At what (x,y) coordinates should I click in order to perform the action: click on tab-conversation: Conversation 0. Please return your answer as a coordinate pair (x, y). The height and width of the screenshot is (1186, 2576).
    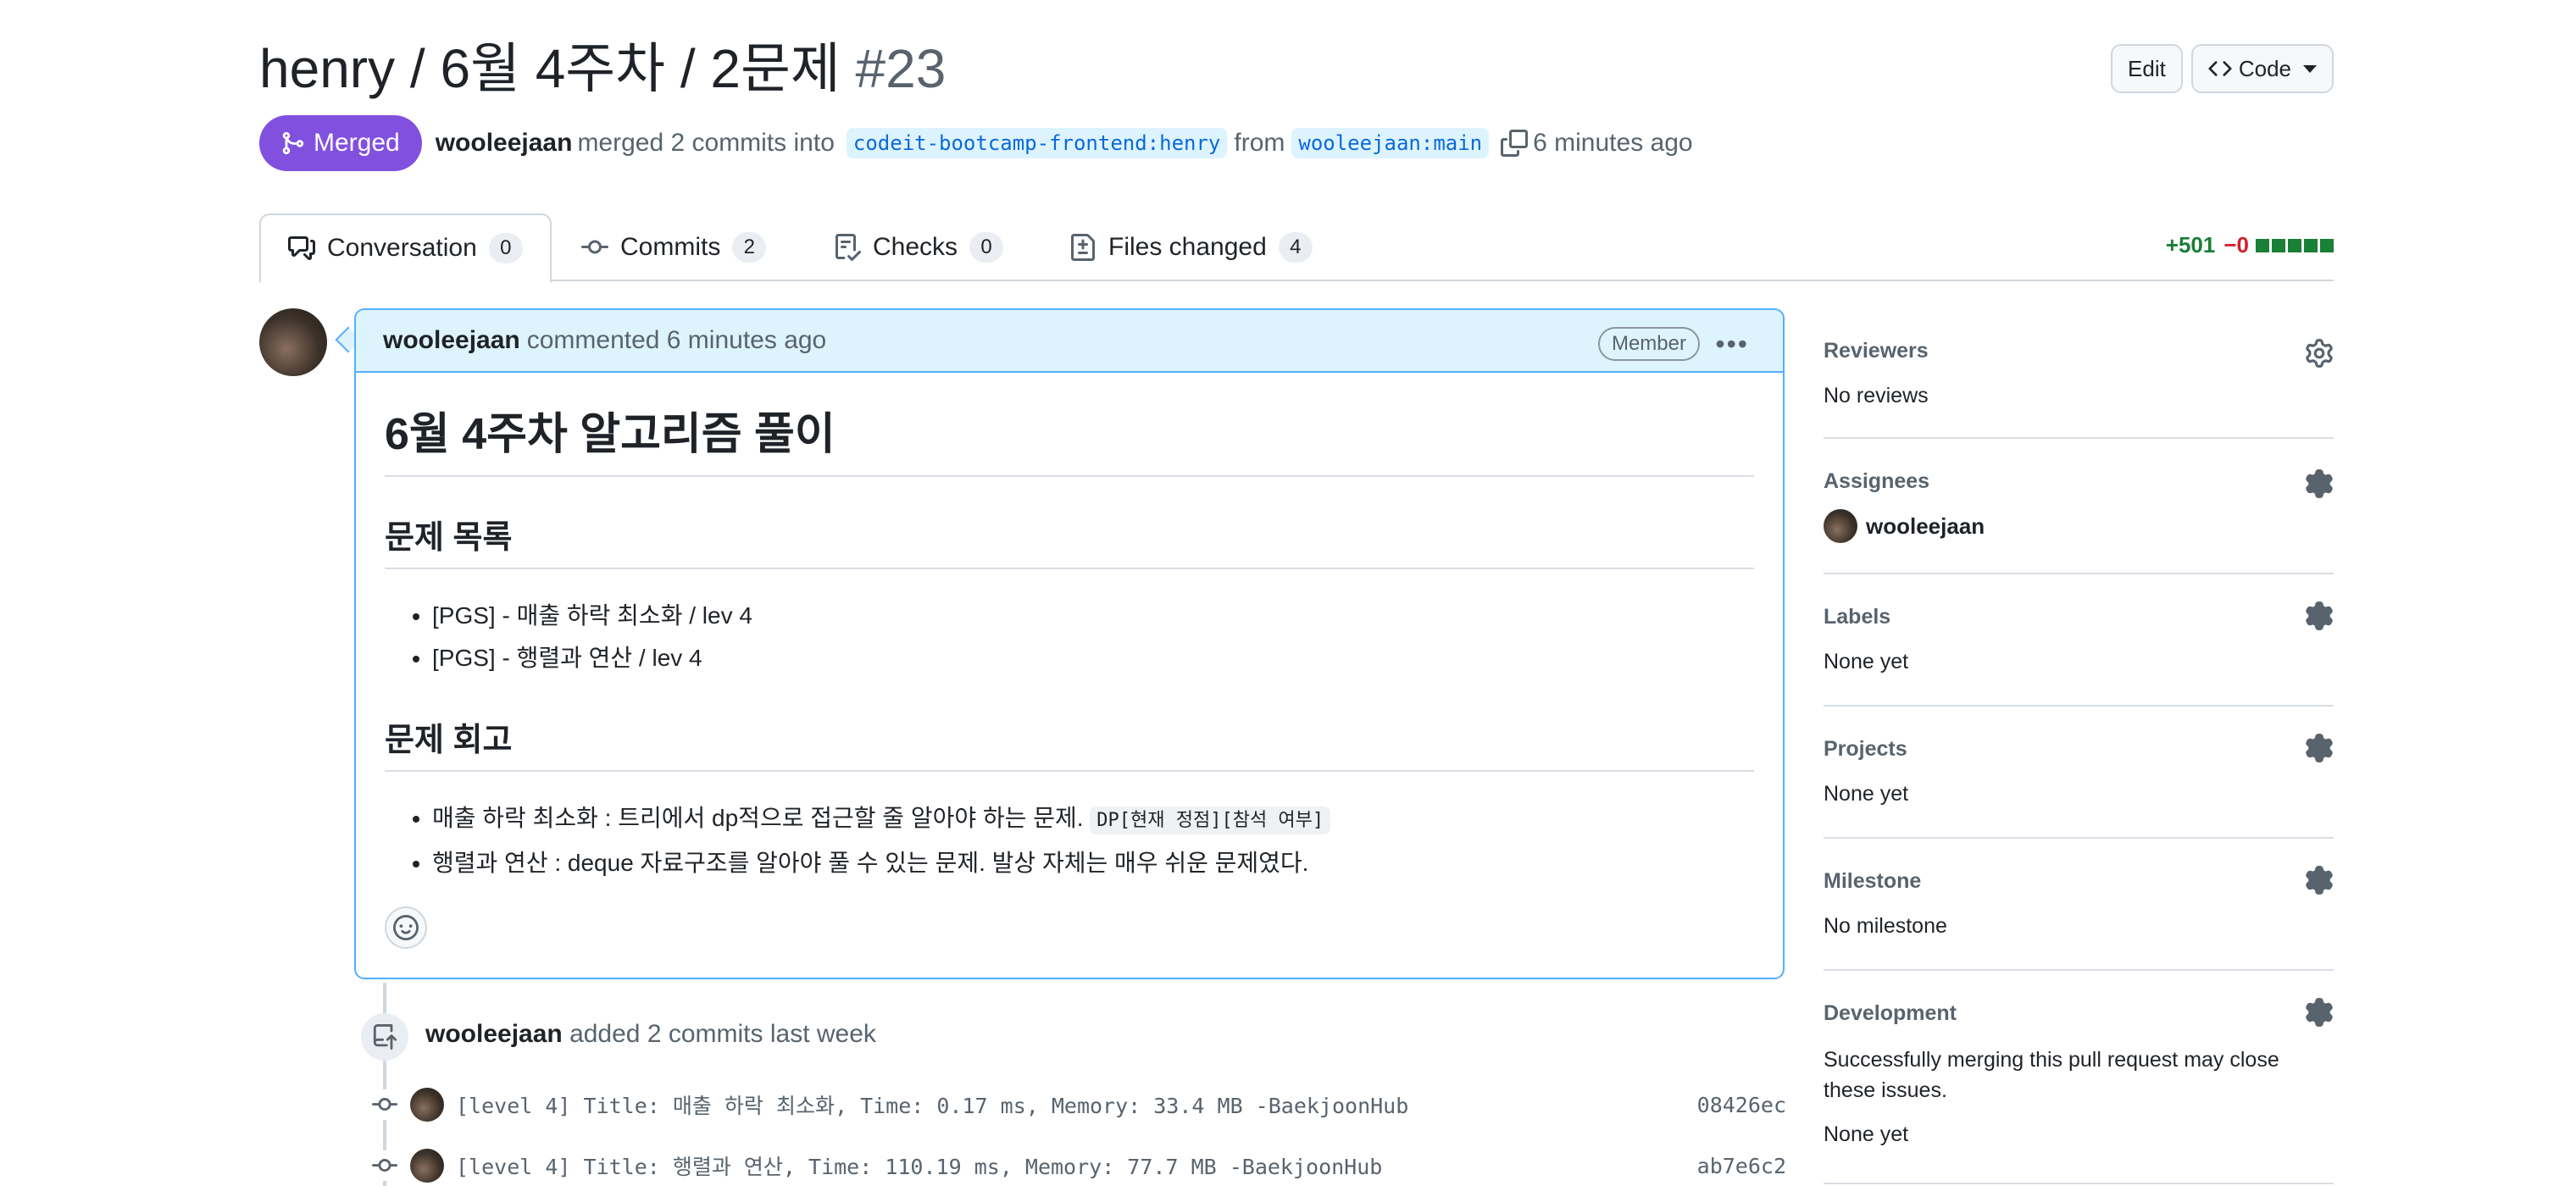
    Looking at the image, I should click on (405, 248).